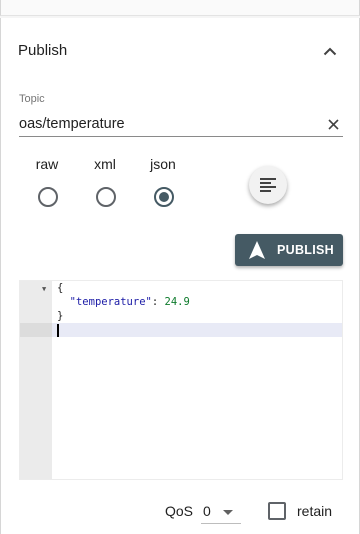  I want to click on format-radio-group: raw xml json, so click(126, 186).